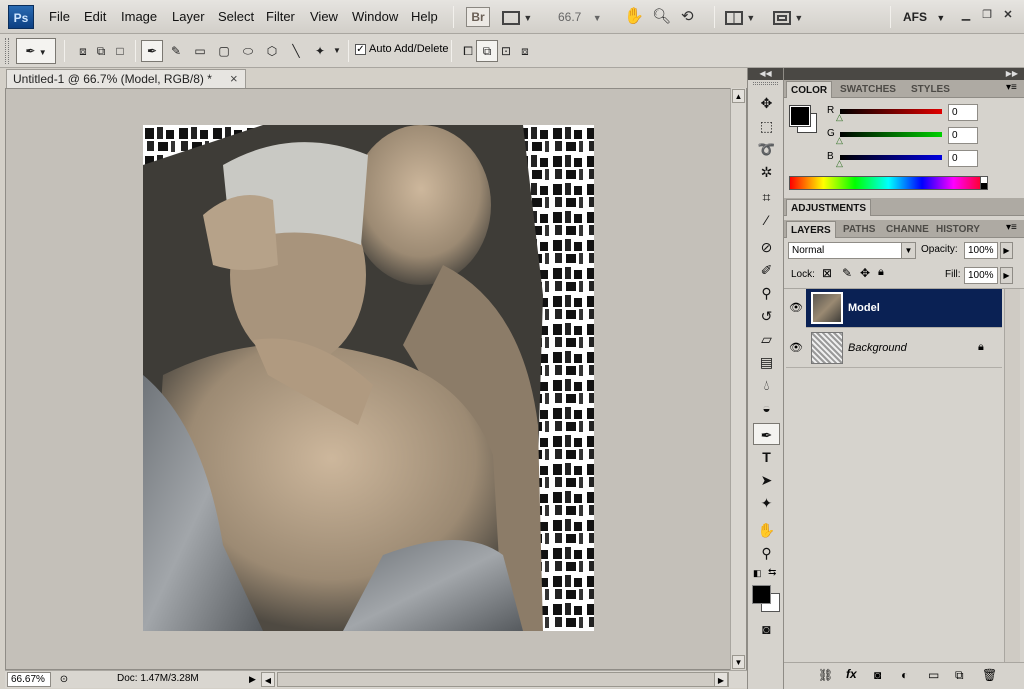  I want to click on freeform-pen-icon: ✎, so click(176, 51).